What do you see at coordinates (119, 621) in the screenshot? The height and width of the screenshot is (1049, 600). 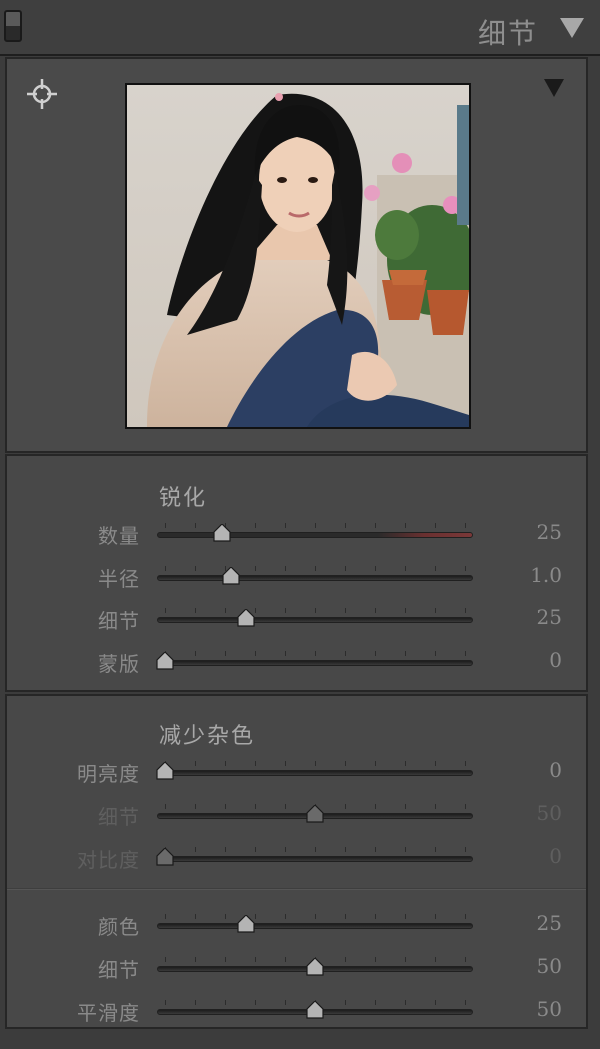 I see `sharpen-detail-label: 细节` at bounding box center [119, 621].